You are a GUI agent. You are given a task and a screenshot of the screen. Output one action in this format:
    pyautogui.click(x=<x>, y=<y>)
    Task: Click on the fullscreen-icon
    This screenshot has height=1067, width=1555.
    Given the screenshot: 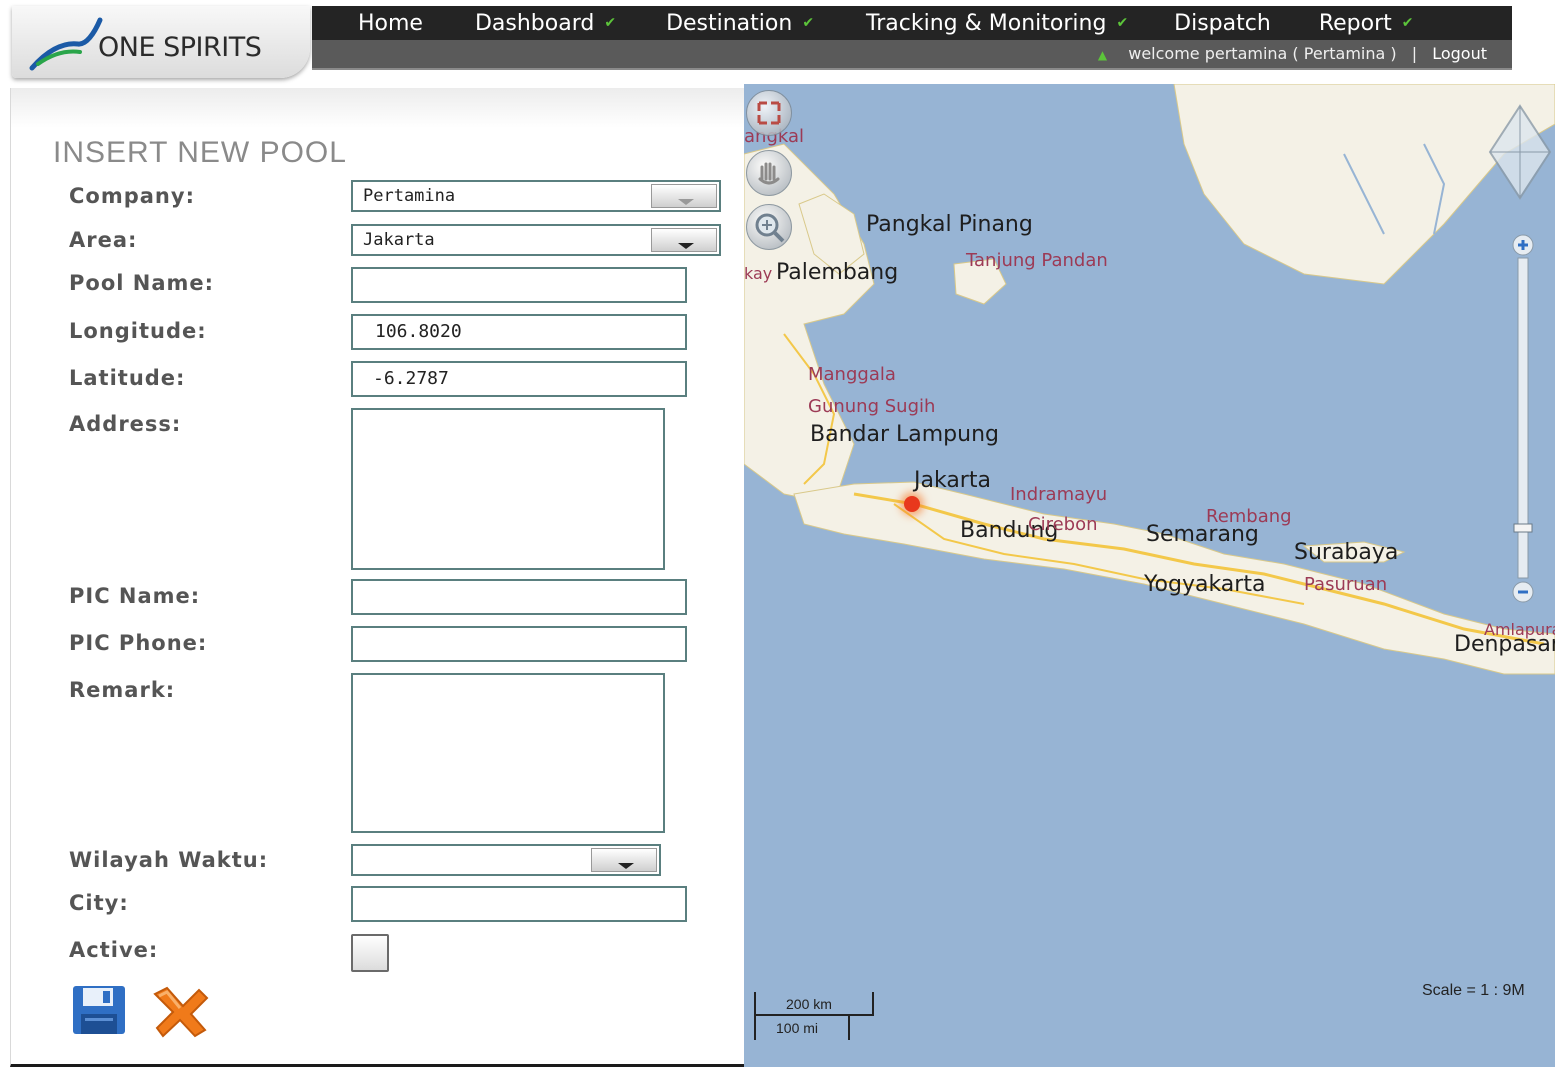 What is the action you would take?
    pyautogui.click(x=769, y=113)
    